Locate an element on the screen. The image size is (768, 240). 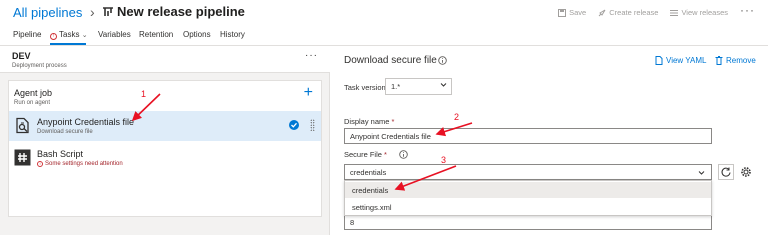
view-yaml-link: View YAML is located at coordinates (680, 60).